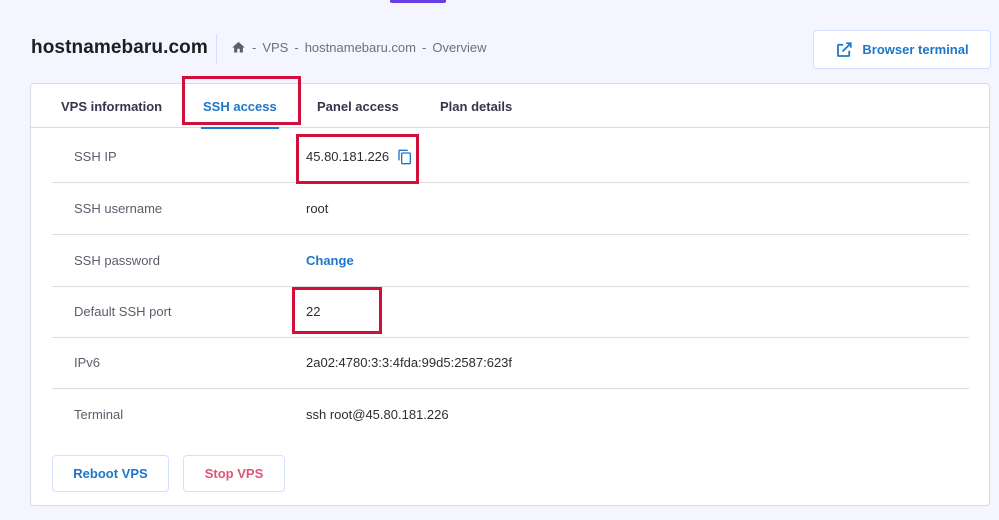 The width and height of the screenshot is (999, 520). Describe the element at coordinates (330, 260) in the screenshot. I see `change-password-link: Change` at that location.